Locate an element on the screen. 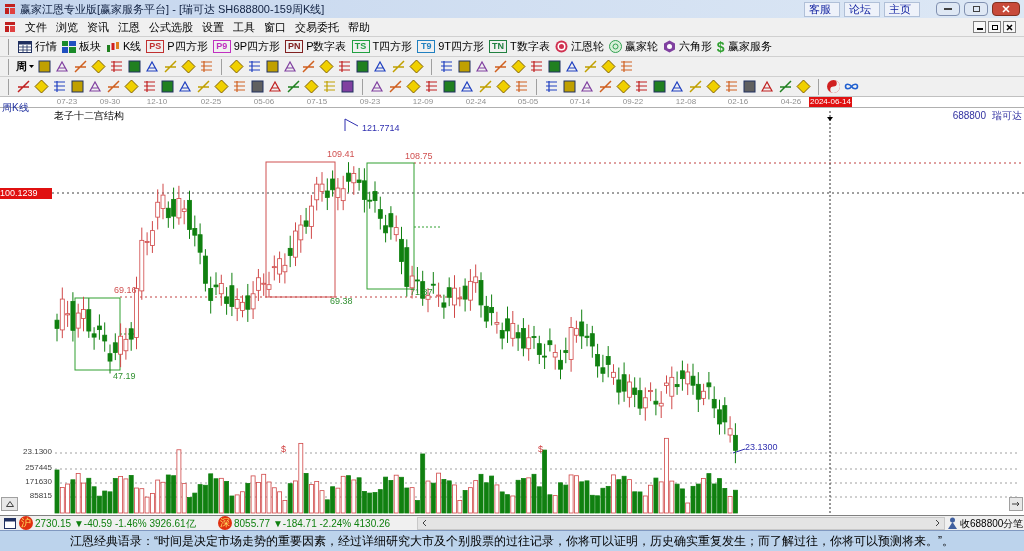  quote-text: 江恩经典语录：“时间是决定市场走势的重要因素，经过详细研究大市及个别股票的过往记录，你将可以证明，历史确实重复发生；而了解过往，你将可以预测将来。”。 is located at coordinates (512, 541).